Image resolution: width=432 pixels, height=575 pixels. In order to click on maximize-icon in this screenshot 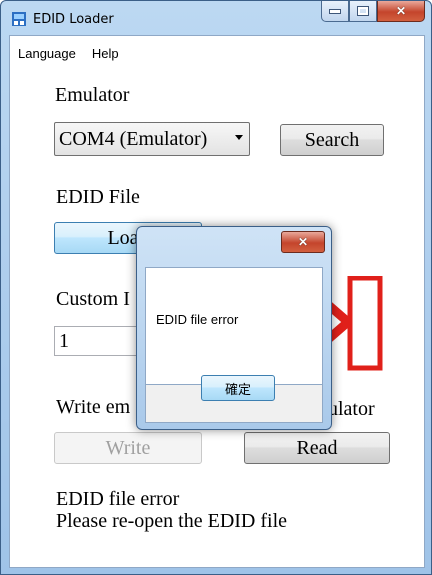, I will do `click(363, 11)`.